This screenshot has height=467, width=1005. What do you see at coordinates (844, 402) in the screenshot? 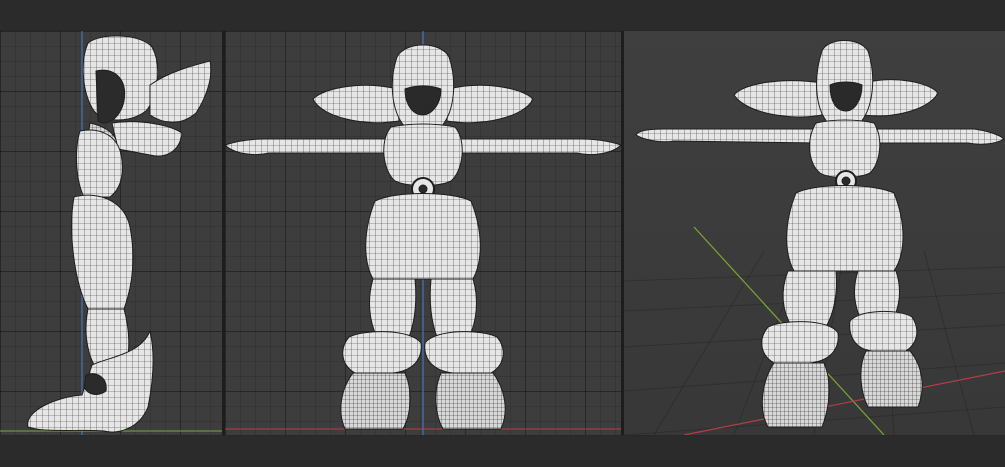
I see `x-axis-line` at bounding box center [844, 402].